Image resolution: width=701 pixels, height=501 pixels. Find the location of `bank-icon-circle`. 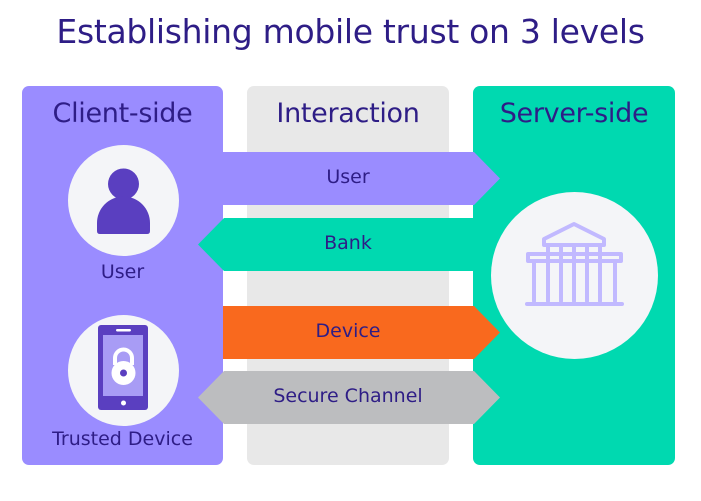

bank-icon-circle is located at coordinates (574, 275).